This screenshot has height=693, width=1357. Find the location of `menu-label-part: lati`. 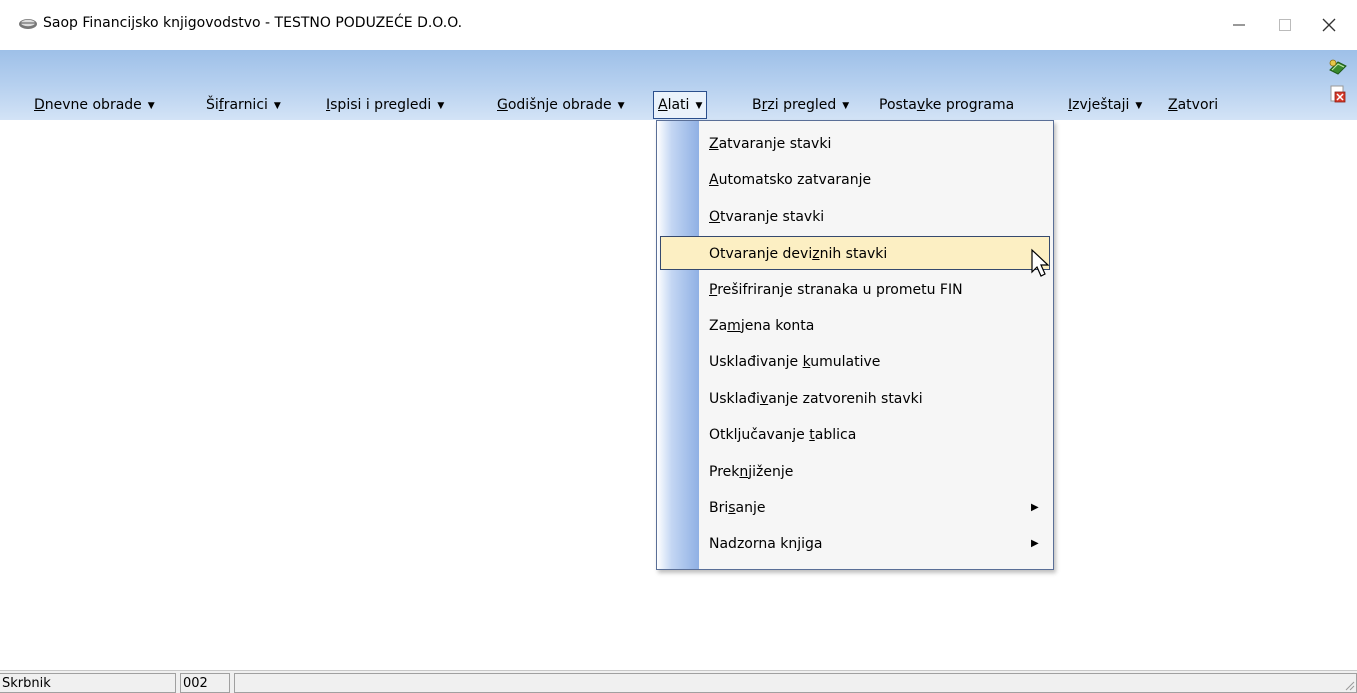

menu-label-part: lati is located at coordinates (678, 105).